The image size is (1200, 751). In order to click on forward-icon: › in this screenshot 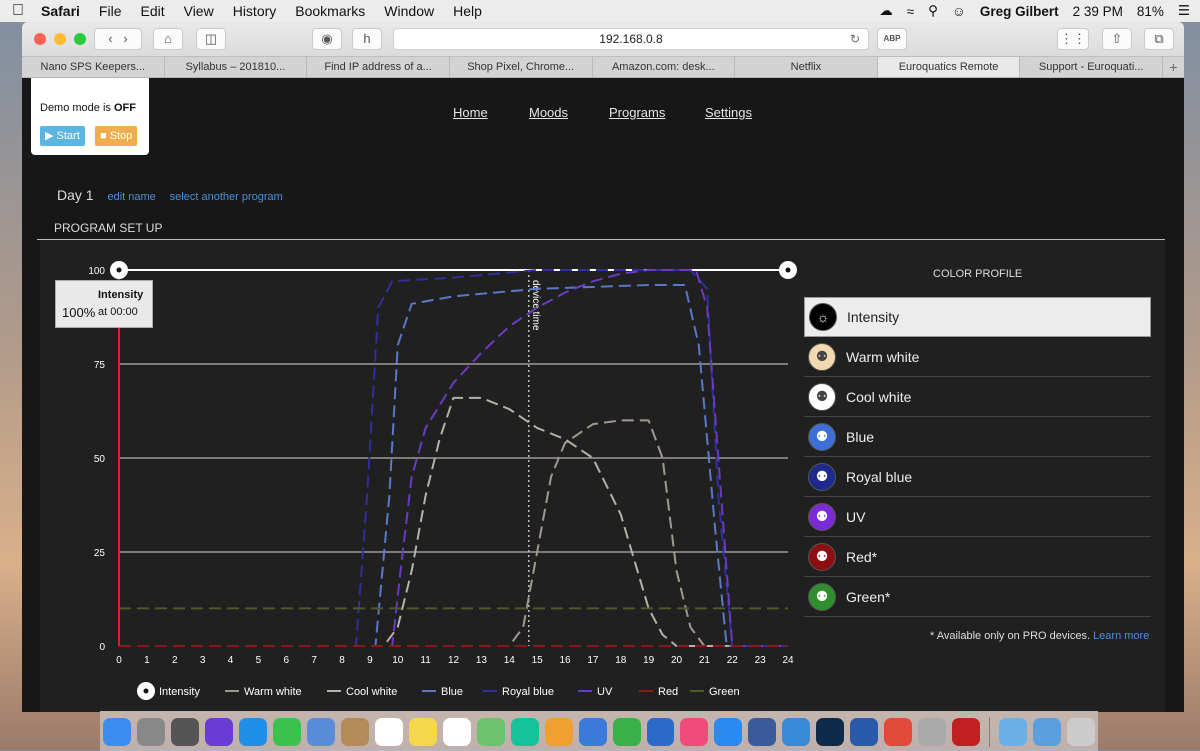, I will do `click(125, 38)`.